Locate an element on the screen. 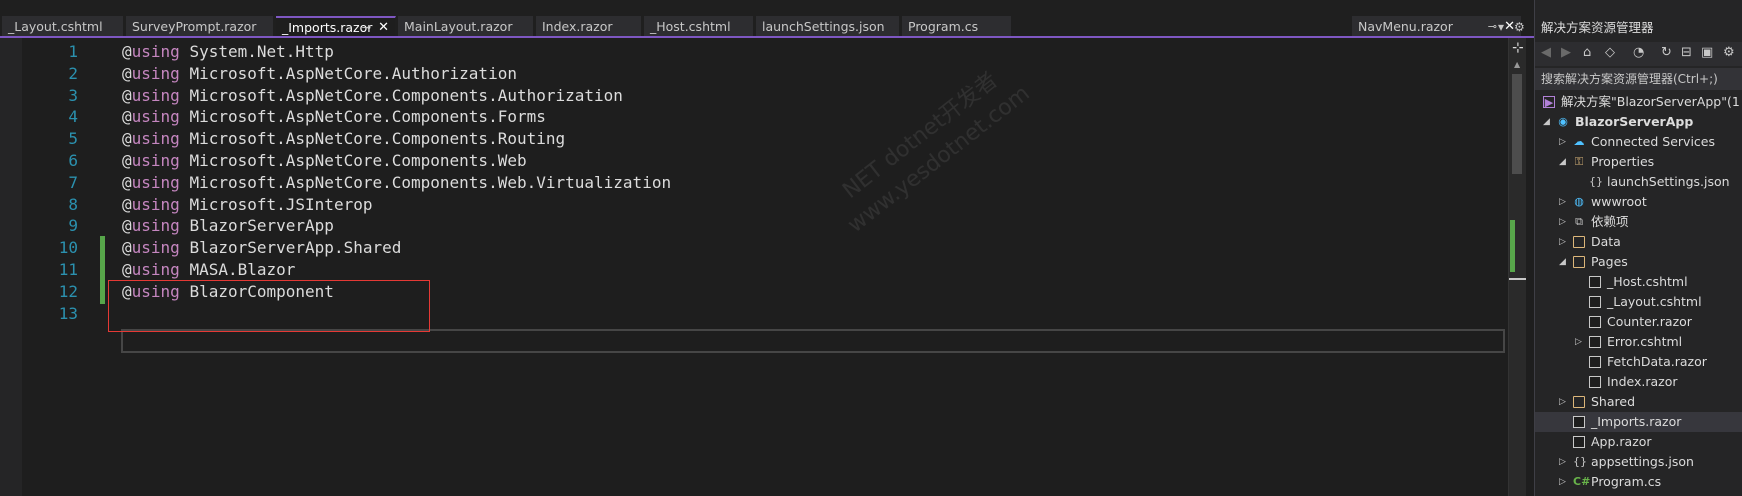  tree-item: ▷ ⧉ 依赖项 is located at coordinates (1638, 222).